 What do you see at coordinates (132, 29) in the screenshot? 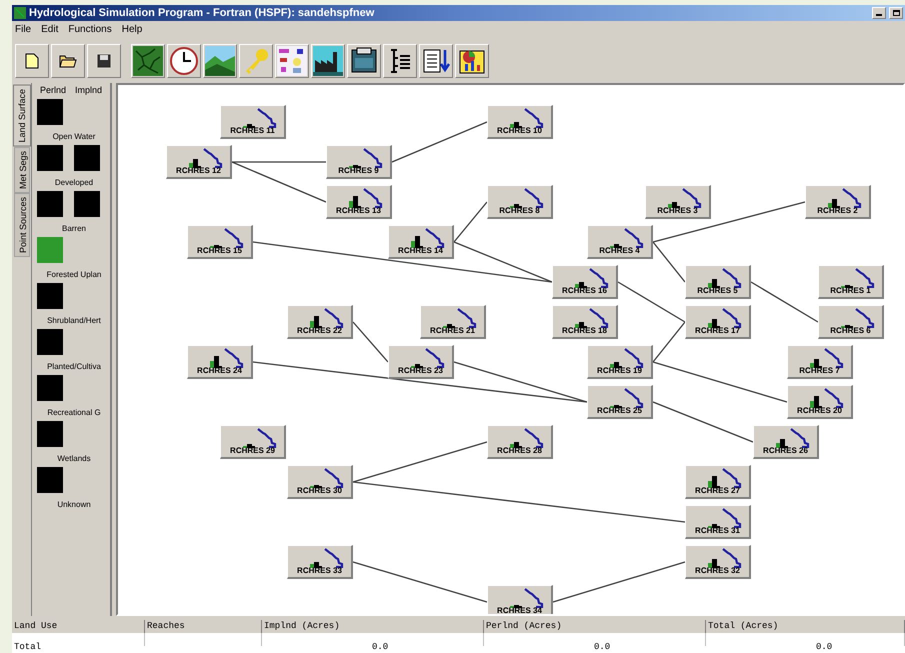
I see `menu-item: Help` at bounding box center [132, 29].